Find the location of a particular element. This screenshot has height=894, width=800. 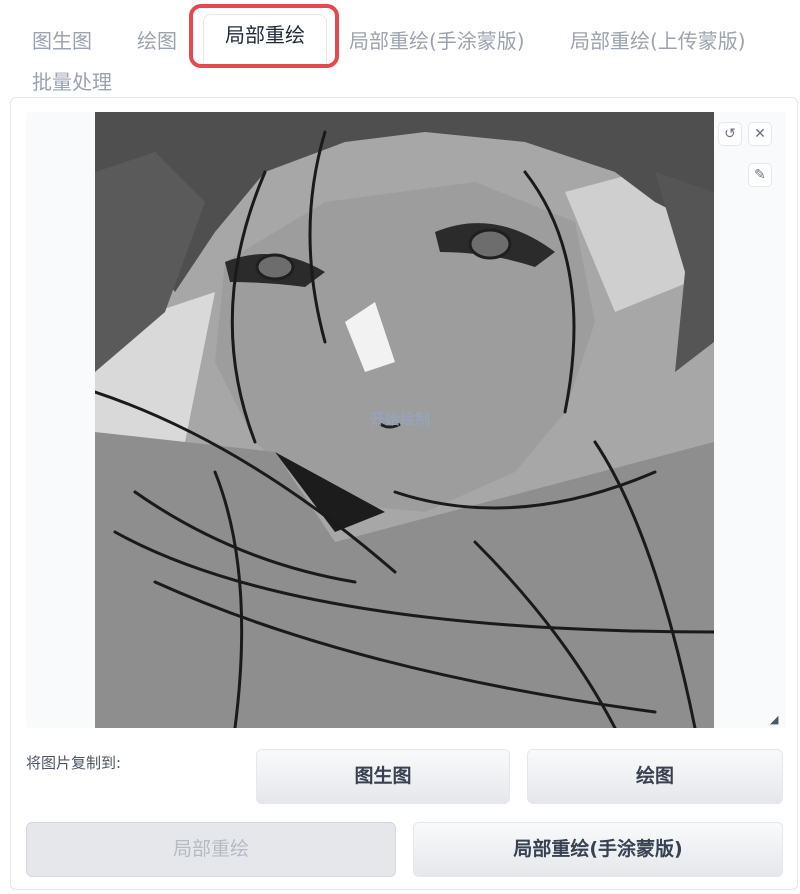

tab-batch: 批量处理 is located at coordinates (72, 80).